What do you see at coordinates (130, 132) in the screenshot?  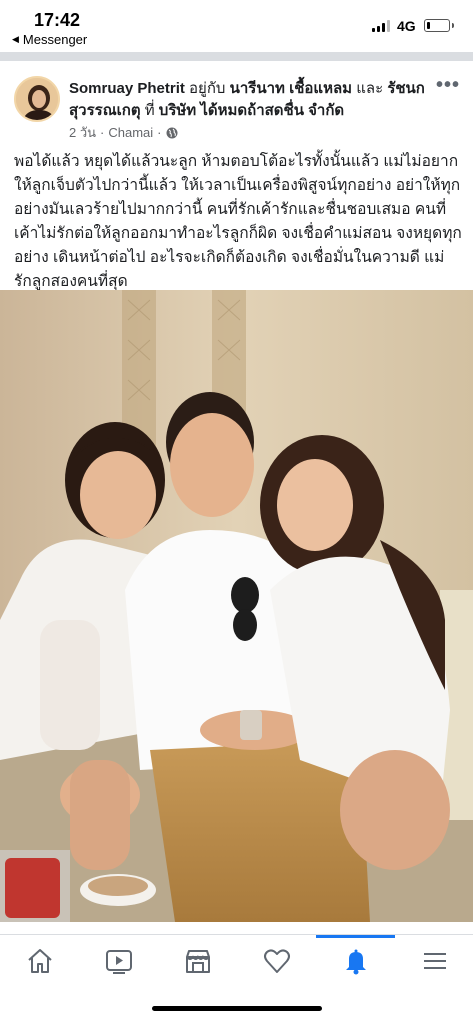 I see `post-location: Chamai` at bounding box center [130, 132].